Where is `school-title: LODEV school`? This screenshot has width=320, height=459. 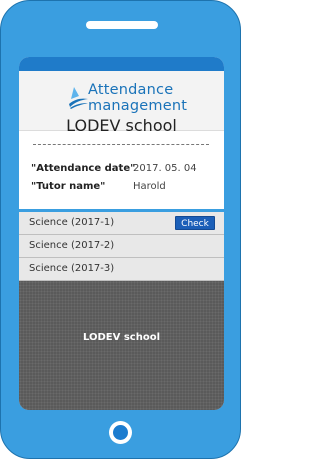 school-title: LODEV school is located at coordinates (121, 125).